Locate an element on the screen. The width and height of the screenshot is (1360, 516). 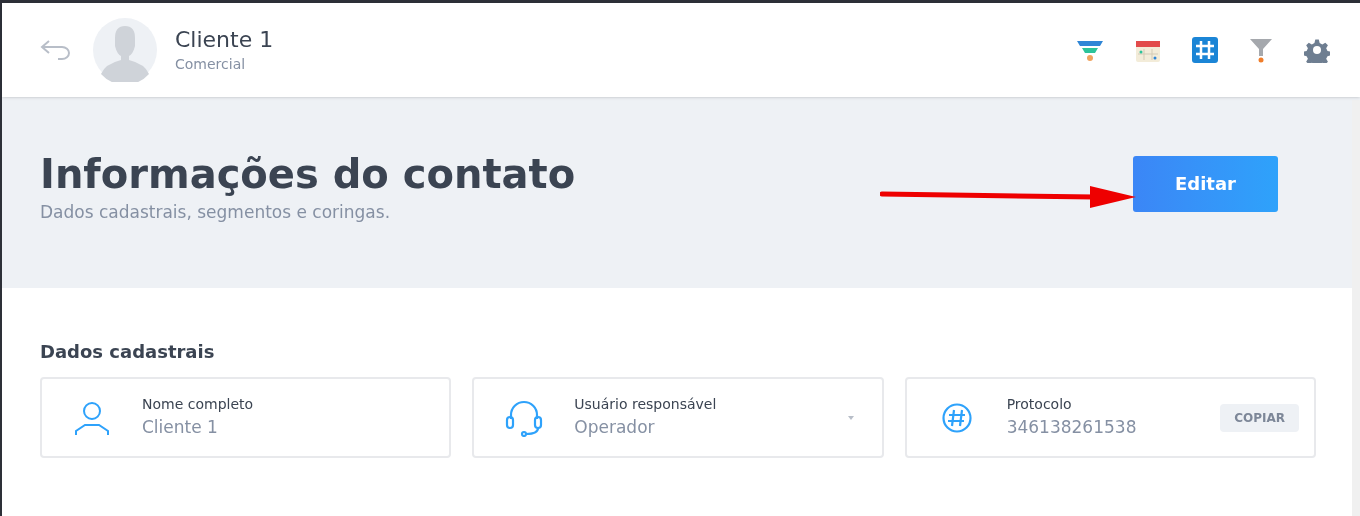
field-label: Nome completo is located at coordinates (198, 405).